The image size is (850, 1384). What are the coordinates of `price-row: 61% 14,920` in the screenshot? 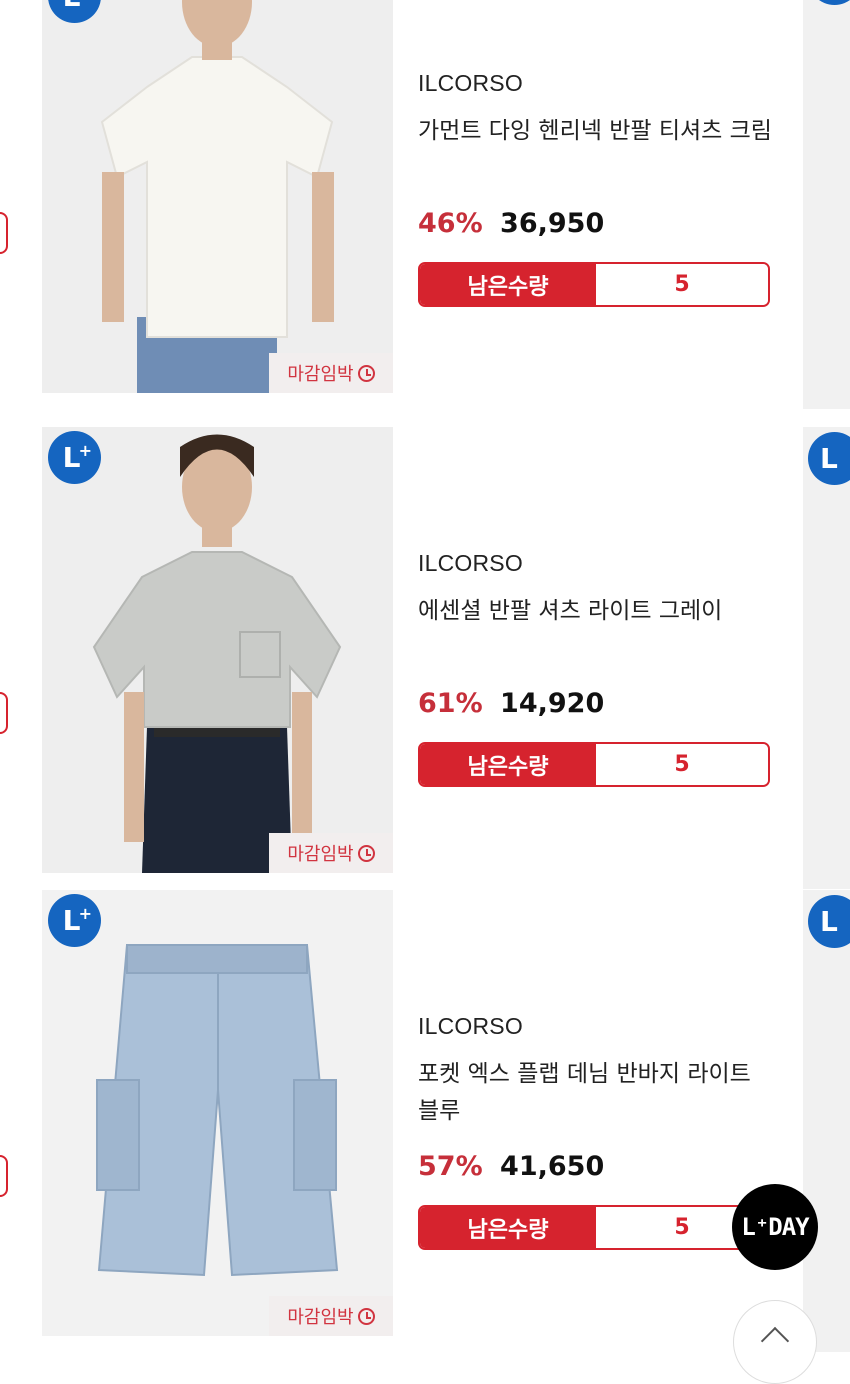 It's located at (511, 703).